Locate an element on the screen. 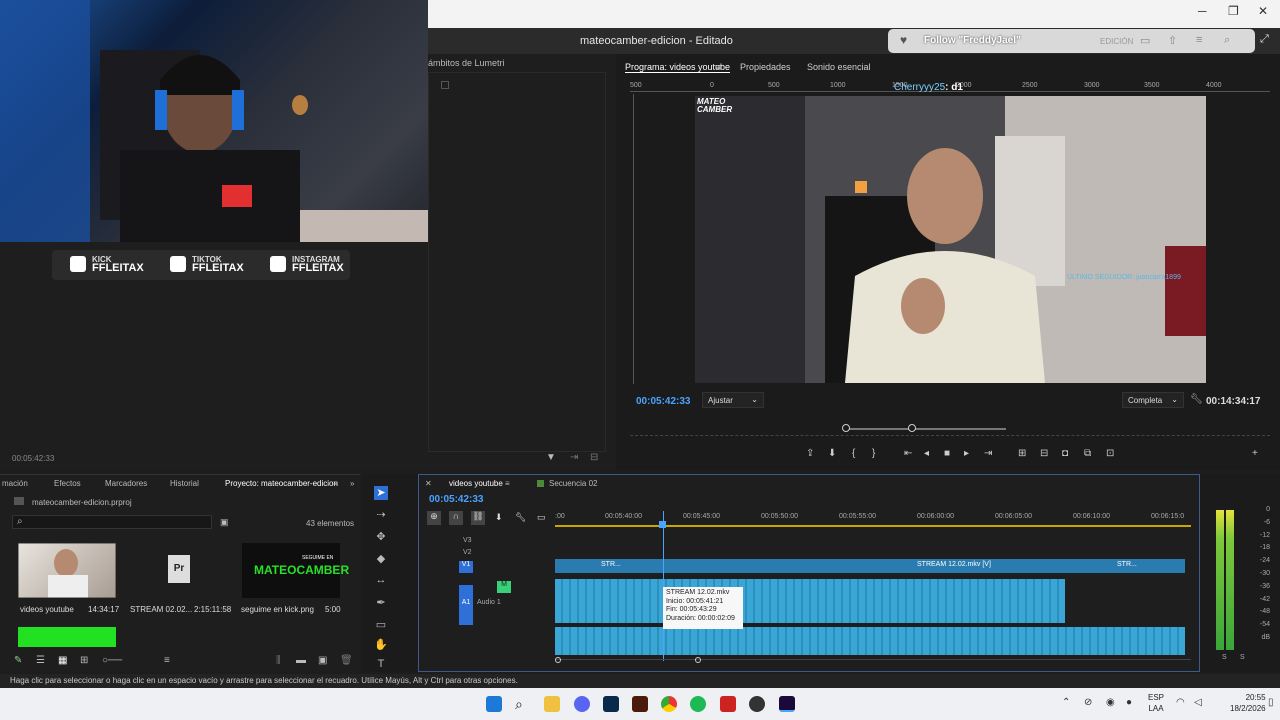  network-off-icon: ⊘ is located at coordinates (1088, 702).